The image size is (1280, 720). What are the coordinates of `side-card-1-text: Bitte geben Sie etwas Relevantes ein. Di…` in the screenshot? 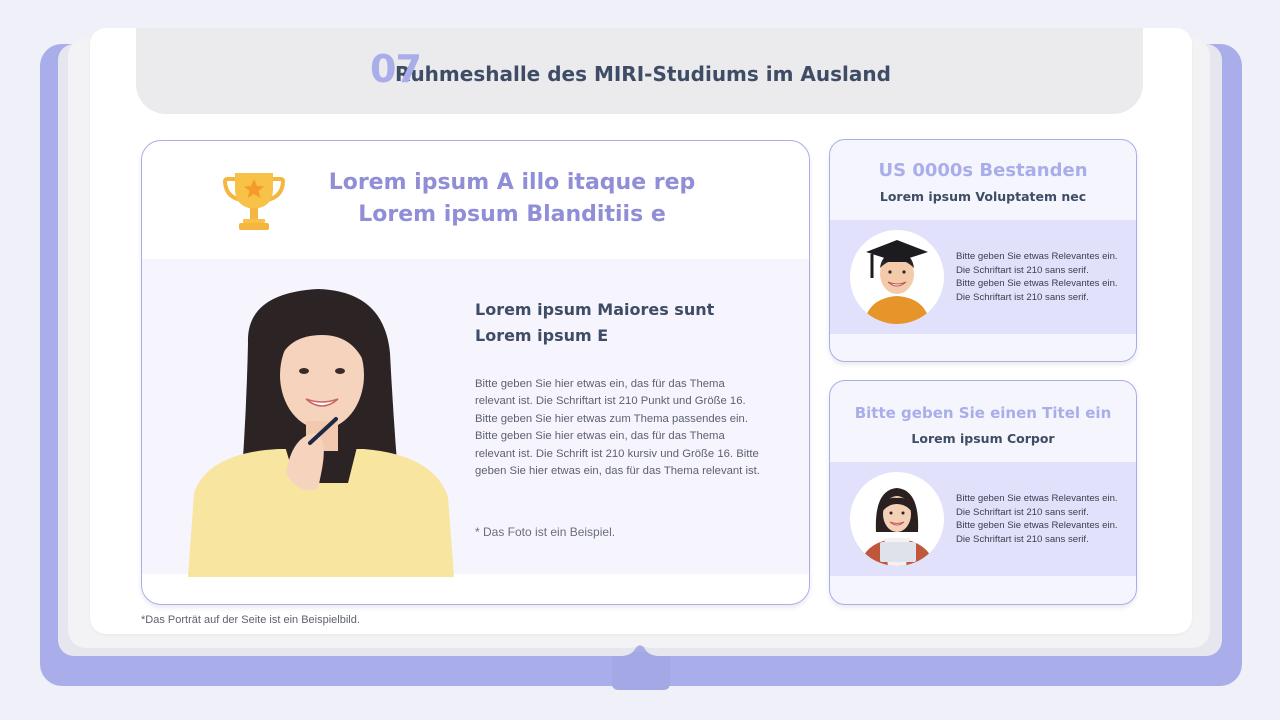 It's located at (1037, 277).